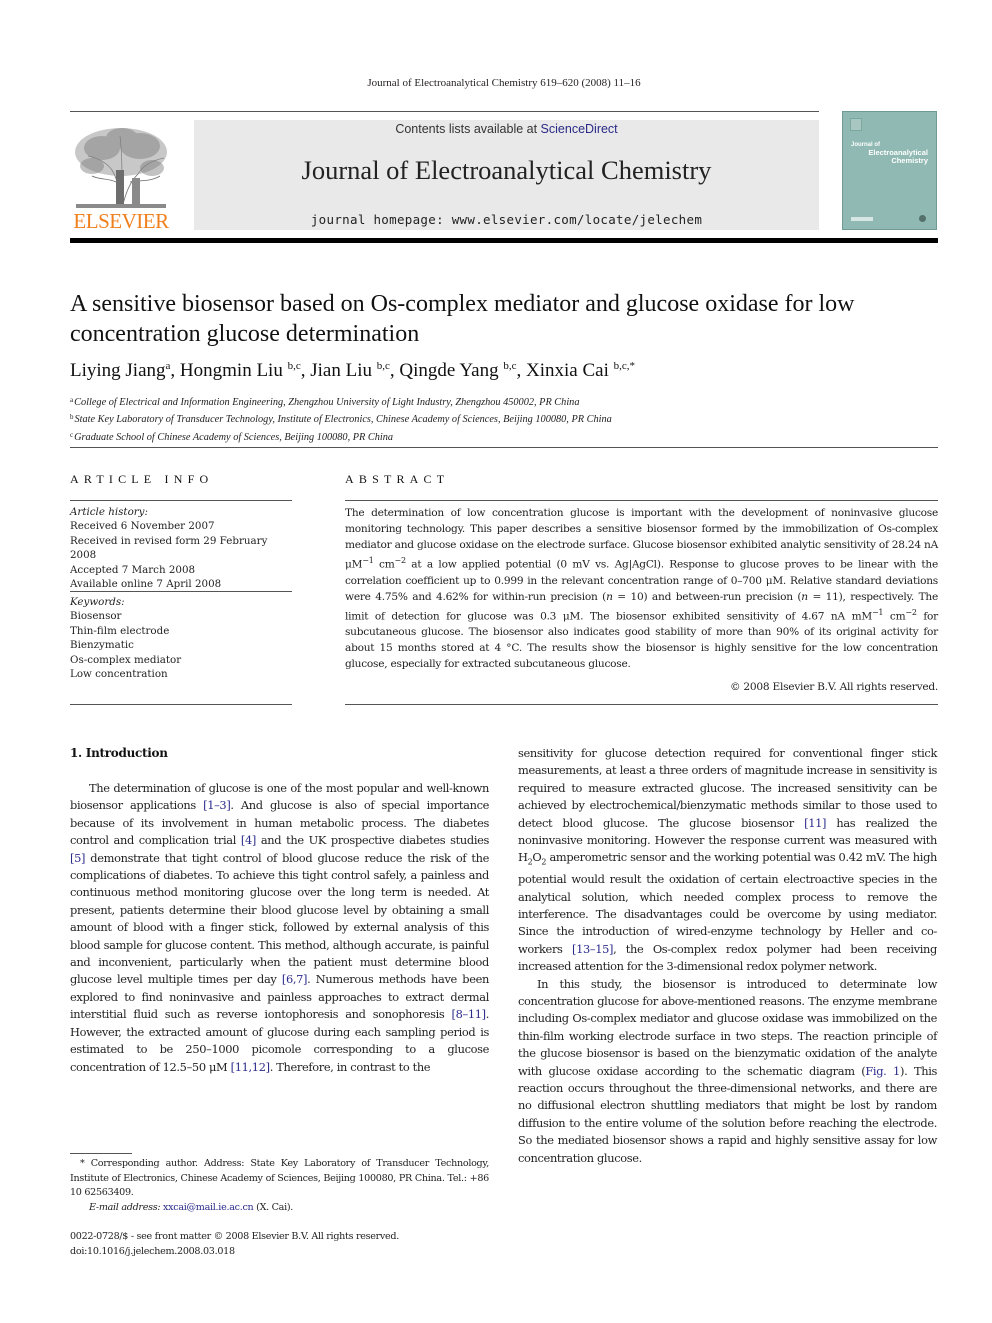  Describe the element at coordinates (133, 569) in the screenshot. I see `history-item: Accepted 7 March 2008` at that location.